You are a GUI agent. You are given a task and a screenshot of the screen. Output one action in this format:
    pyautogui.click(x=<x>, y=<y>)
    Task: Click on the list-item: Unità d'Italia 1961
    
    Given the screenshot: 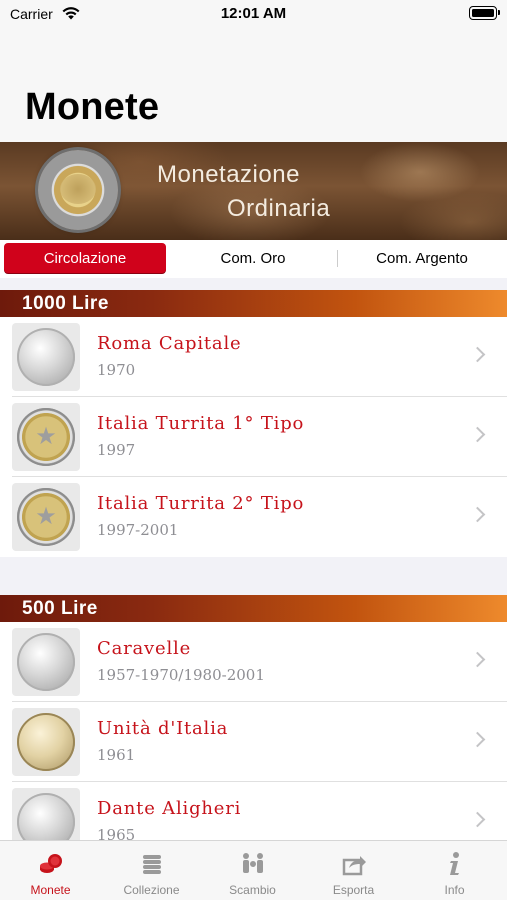 What is the action you would take?
    pyautogui.click(x=253, y=742)
    